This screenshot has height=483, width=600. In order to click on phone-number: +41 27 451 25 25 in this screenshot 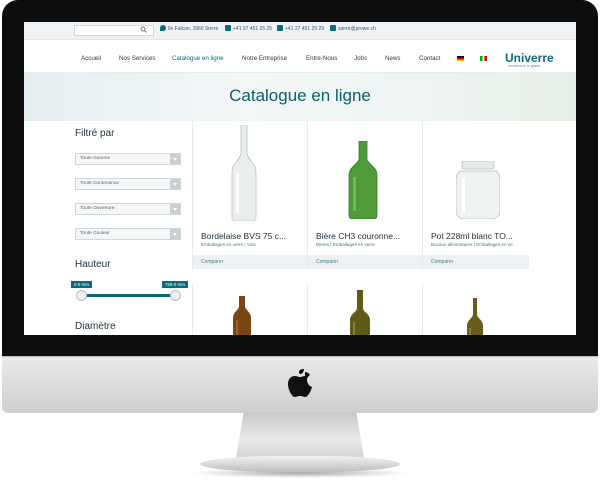, I will do `click(252, 29)`.